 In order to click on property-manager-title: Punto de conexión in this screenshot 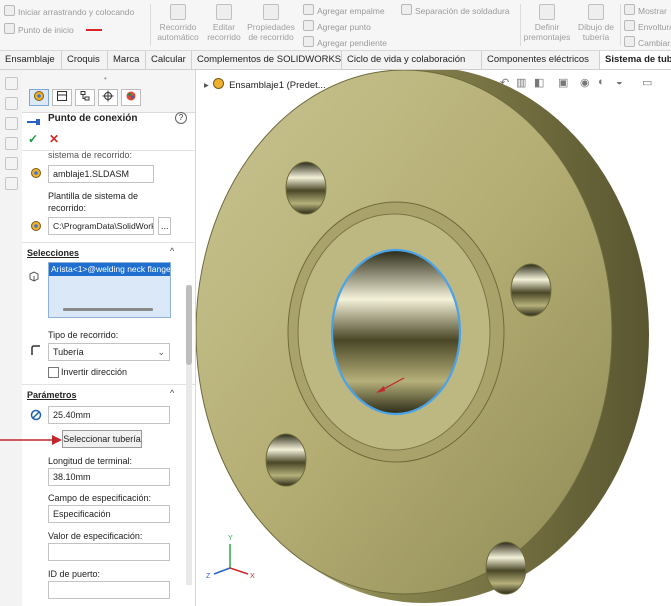, I will do `click(93, 118)`.